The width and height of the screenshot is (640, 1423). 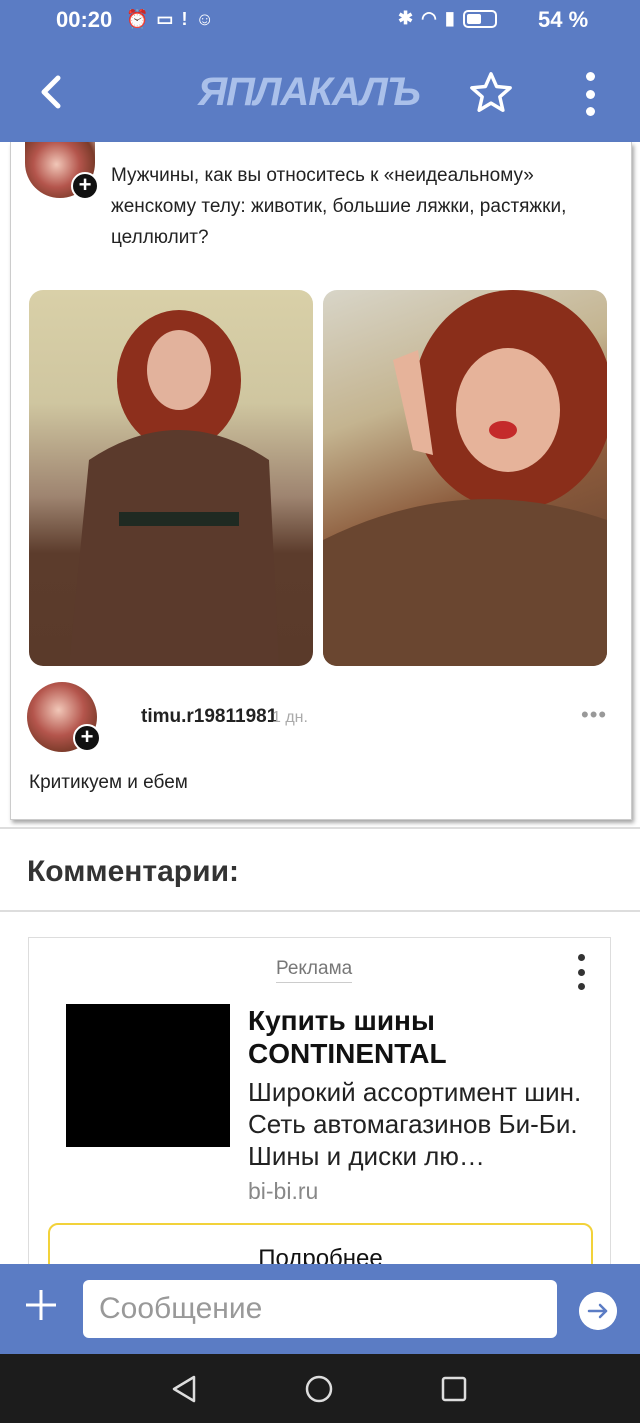 I want to click on ad-menu-icon, so click(x=581, y=972).